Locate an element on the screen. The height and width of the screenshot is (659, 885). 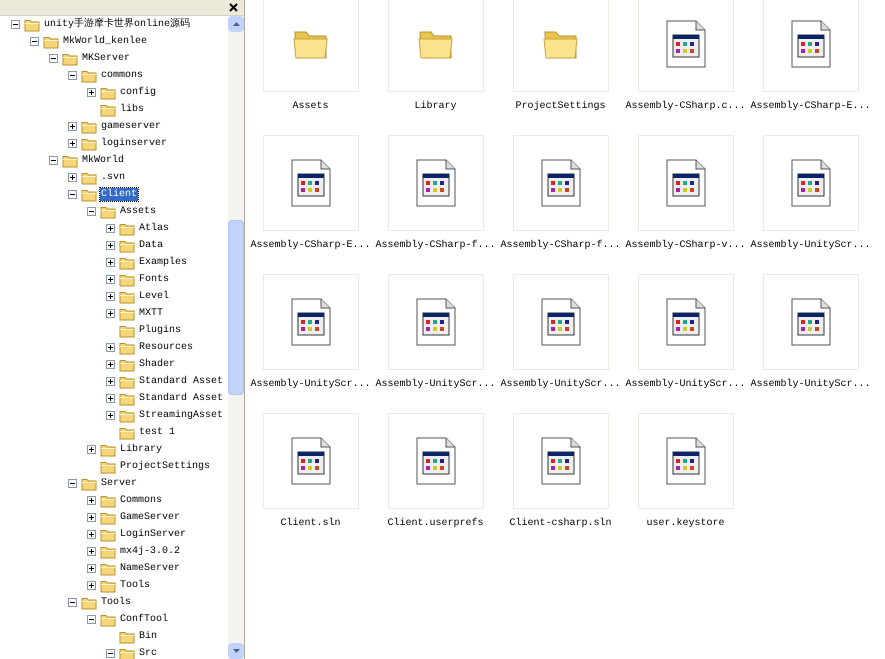
tree-item-label: mx4j-3.0.2 is located at coordinates (150, 551).